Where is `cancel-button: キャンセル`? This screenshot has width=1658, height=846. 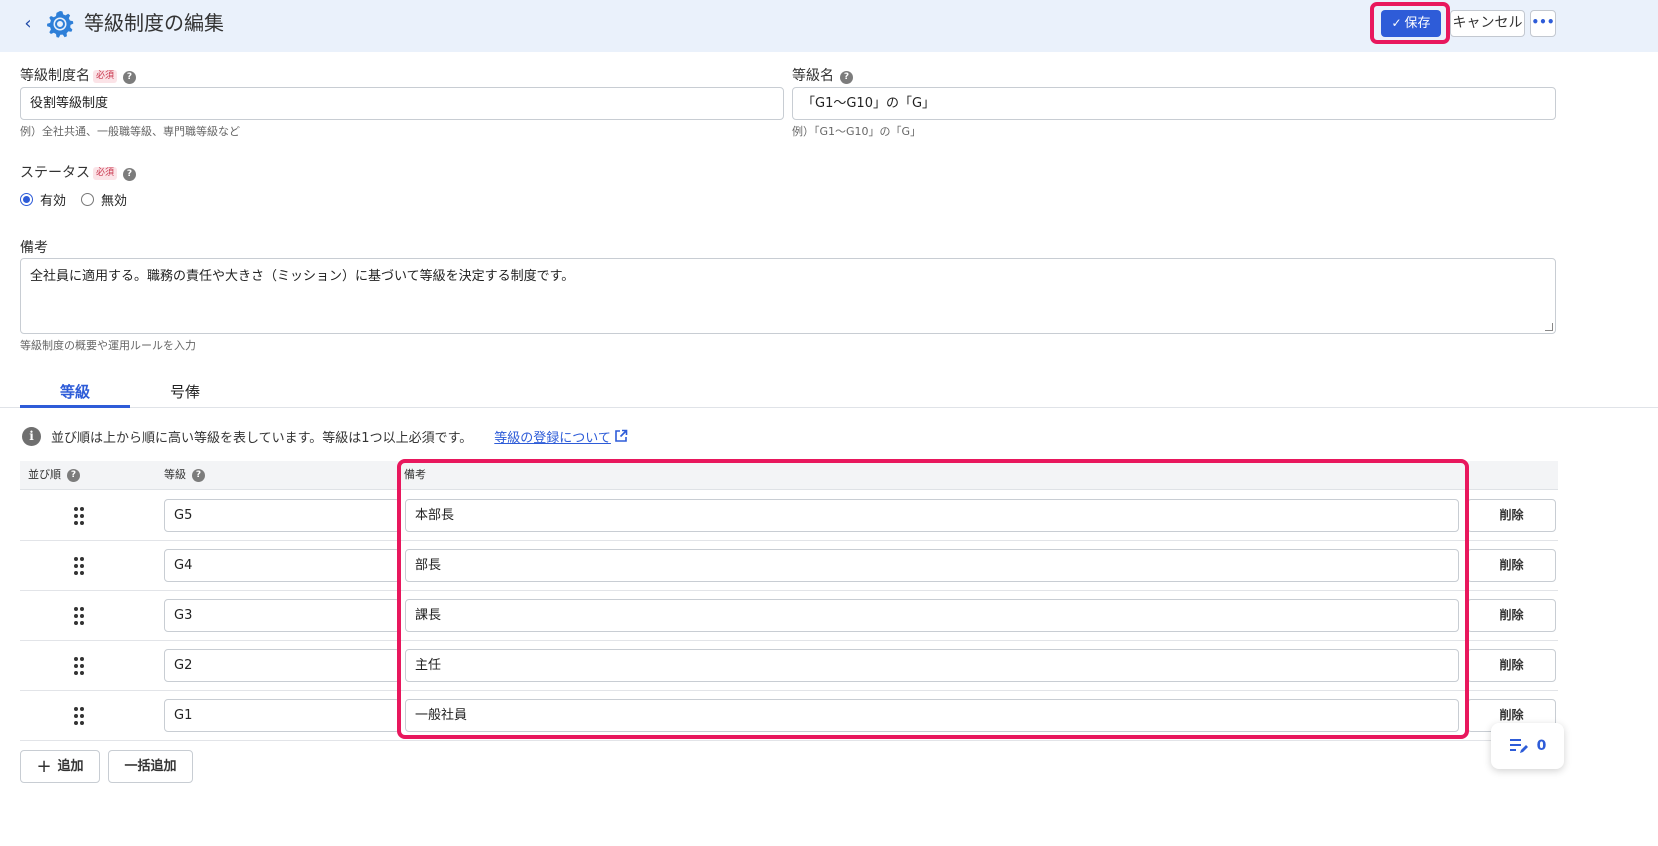 cancel-button: キャンセル is located at coordinates (1487, 23).